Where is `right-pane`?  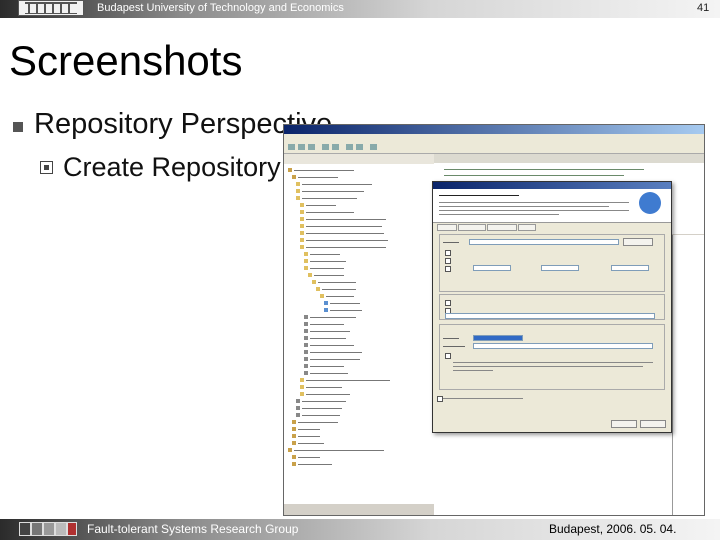
right-pane is located at coordinates (688, 375).